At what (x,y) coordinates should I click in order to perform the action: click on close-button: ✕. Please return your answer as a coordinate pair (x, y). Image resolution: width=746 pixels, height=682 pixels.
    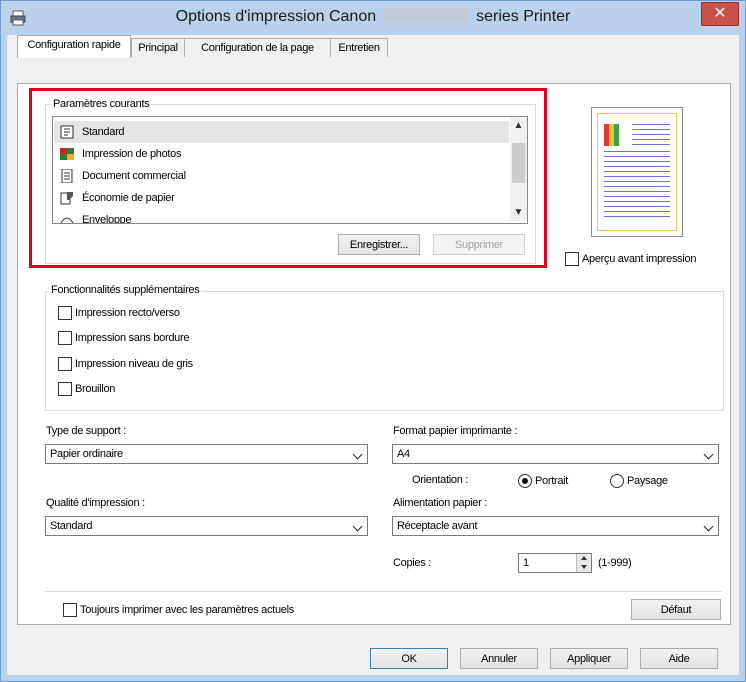
    Looking at the image, I should click on (720, 14).